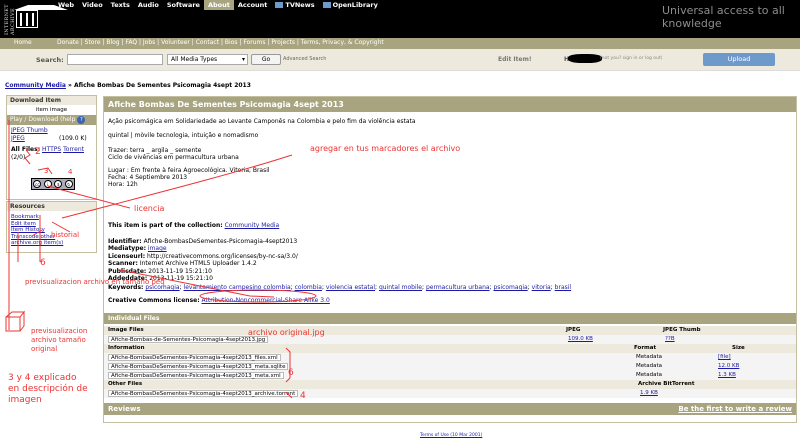 The height and width of the screenshot is (444, 800). Describe the element at coordinates (385, 148) in the screenshot. I see `annotation-marcadores: agregar en tus marcadores el archivo` at that location.